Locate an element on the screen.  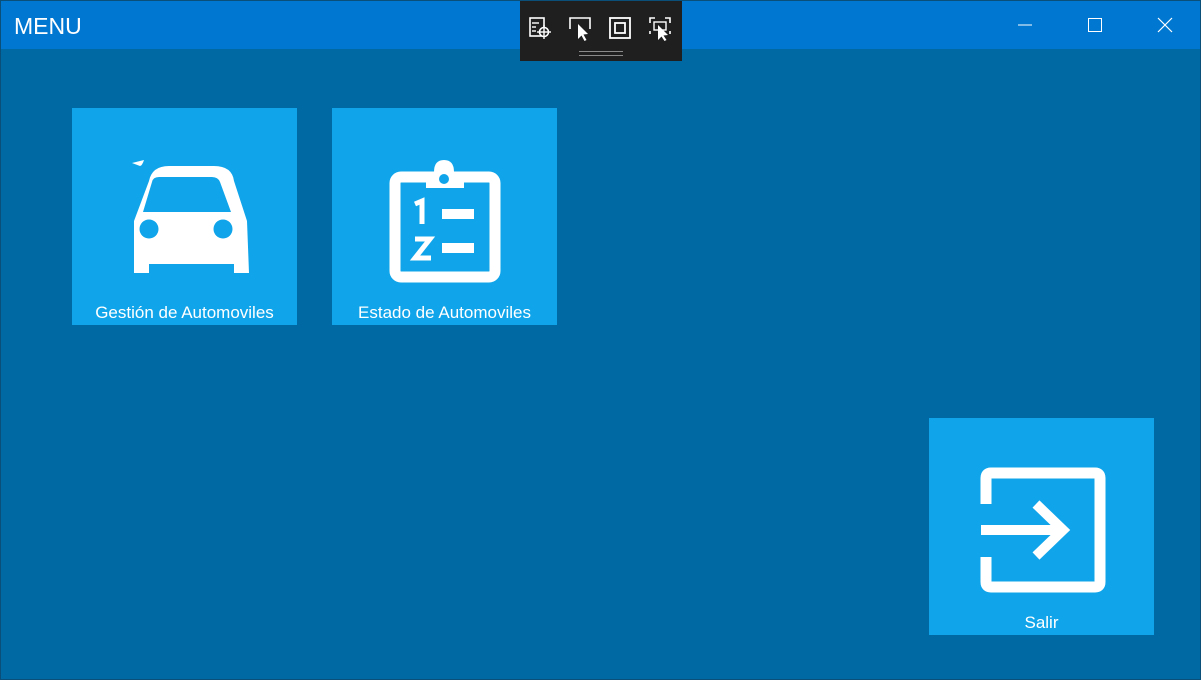
tile-gestion-automoviles: Gestión de Automoviles is located at coordinates (184, 216).